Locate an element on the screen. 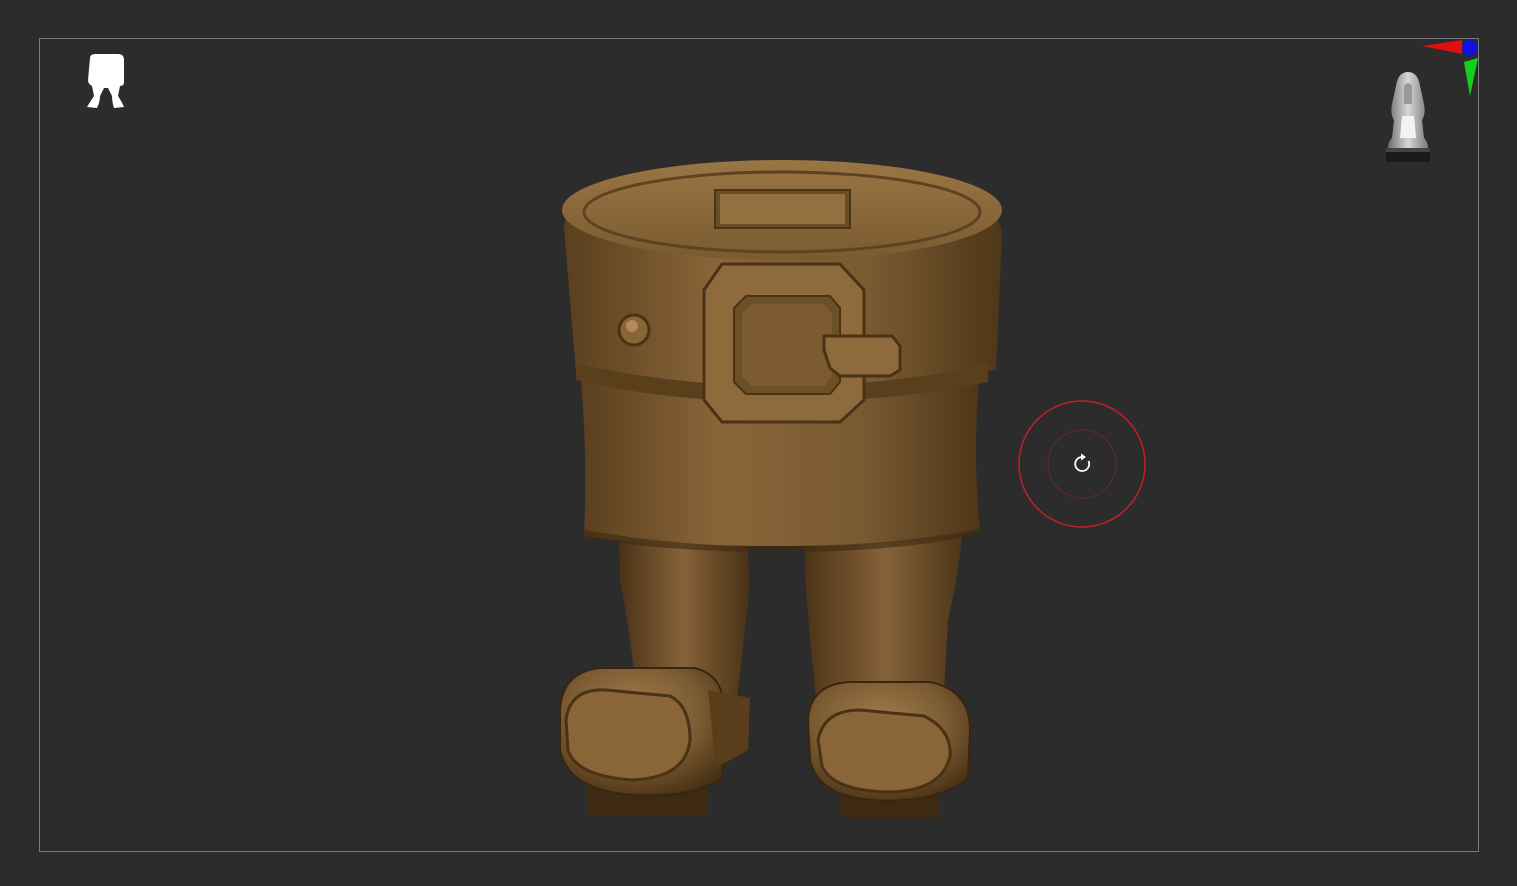 This screenshot has height=886, width=1517. rotate-cursor-icon is located at coordinates (1082, 462).